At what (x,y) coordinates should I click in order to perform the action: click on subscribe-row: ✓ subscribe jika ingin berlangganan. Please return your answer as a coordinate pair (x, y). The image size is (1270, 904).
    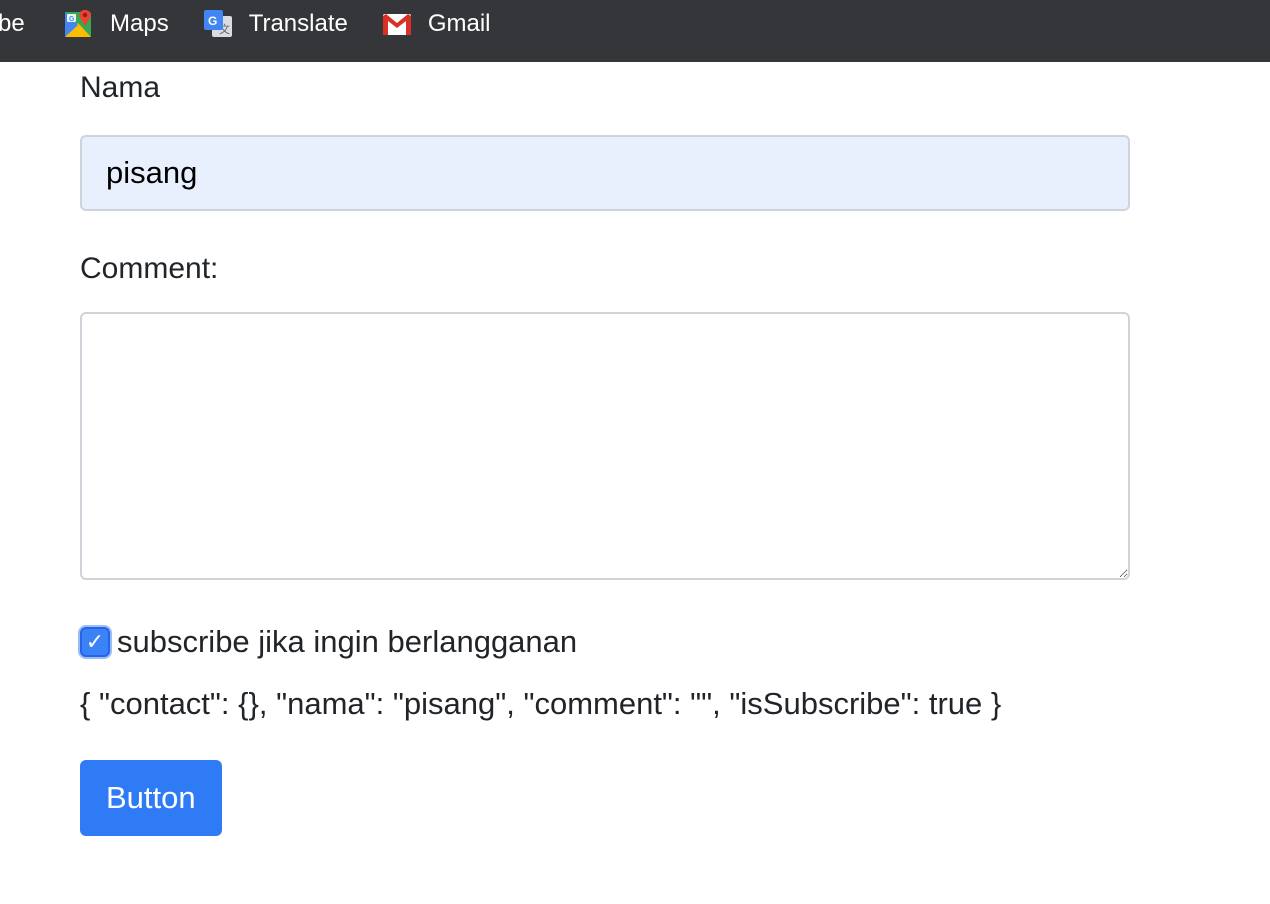
    Looking at the image, I should click on (605, 642).